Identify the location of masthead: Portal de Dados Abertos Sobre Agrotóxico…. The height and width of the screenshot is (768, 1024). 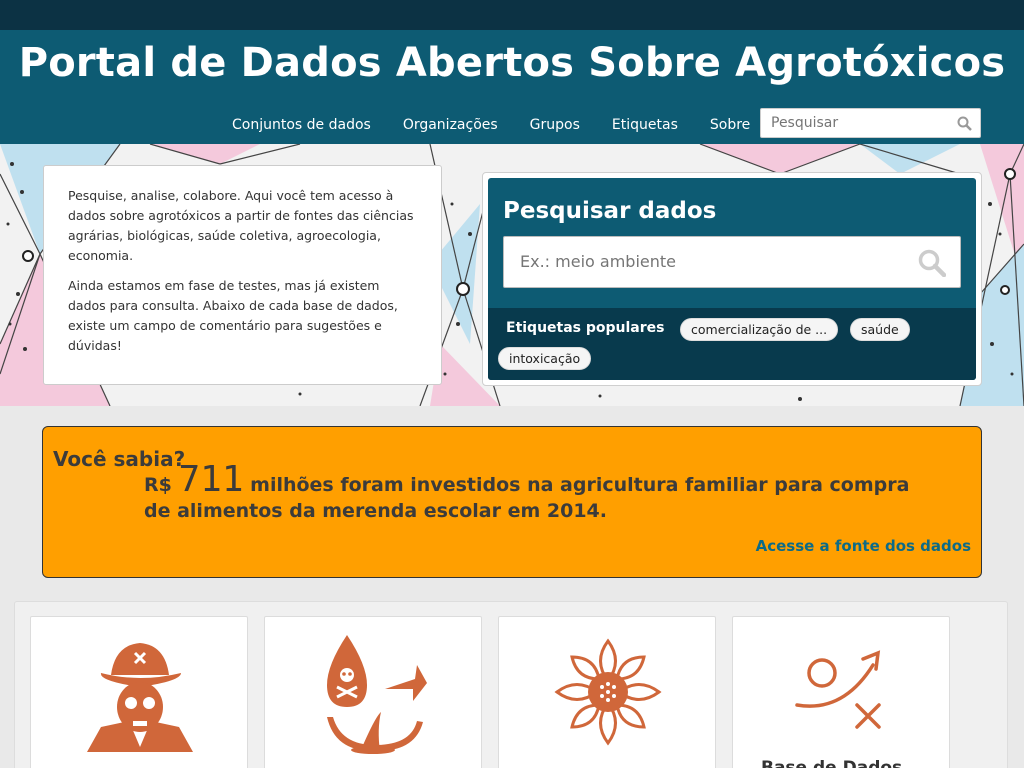
(512, 87).